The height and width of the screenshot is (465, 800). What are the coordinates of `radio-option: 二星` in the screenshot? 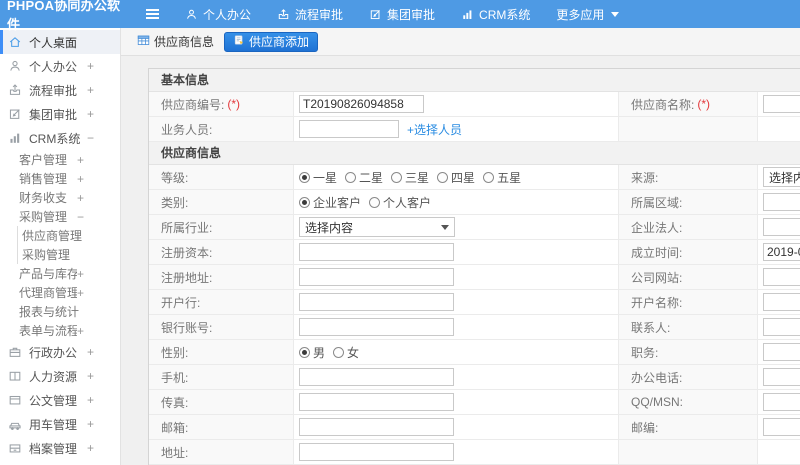 It's located at (364, 177).